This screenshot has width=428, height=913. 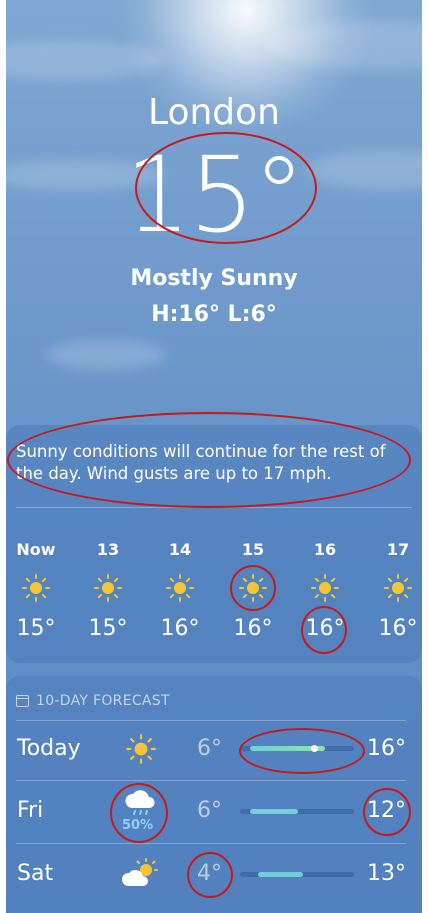 What do you see at coordinates (386, 748) in the screenshot?
I see `forecast-high-today: 16°` at bounding box center [386, 748].